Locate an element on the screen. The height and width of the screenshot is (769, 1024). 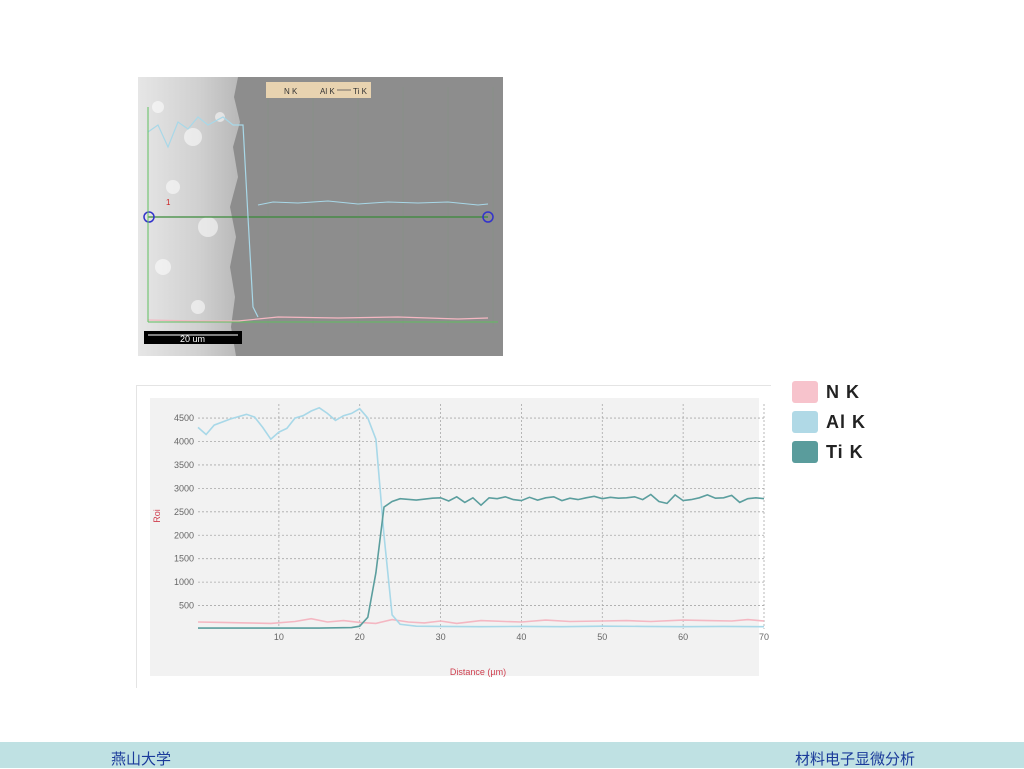
sem-legend-n: N K is located at coordinates (291, 91).